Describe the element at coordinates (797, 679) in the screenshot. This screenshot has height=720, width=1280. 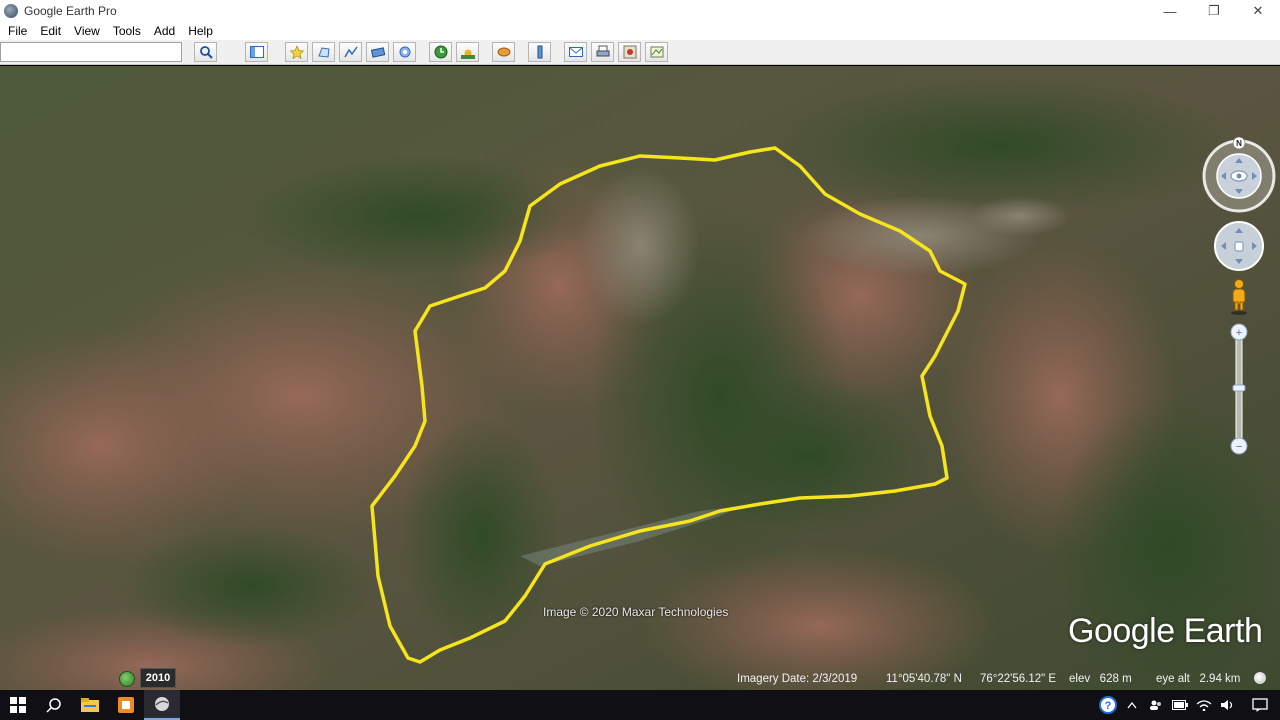
I see `imagery-date: Imagery Date: 2/3/2019` at that location.